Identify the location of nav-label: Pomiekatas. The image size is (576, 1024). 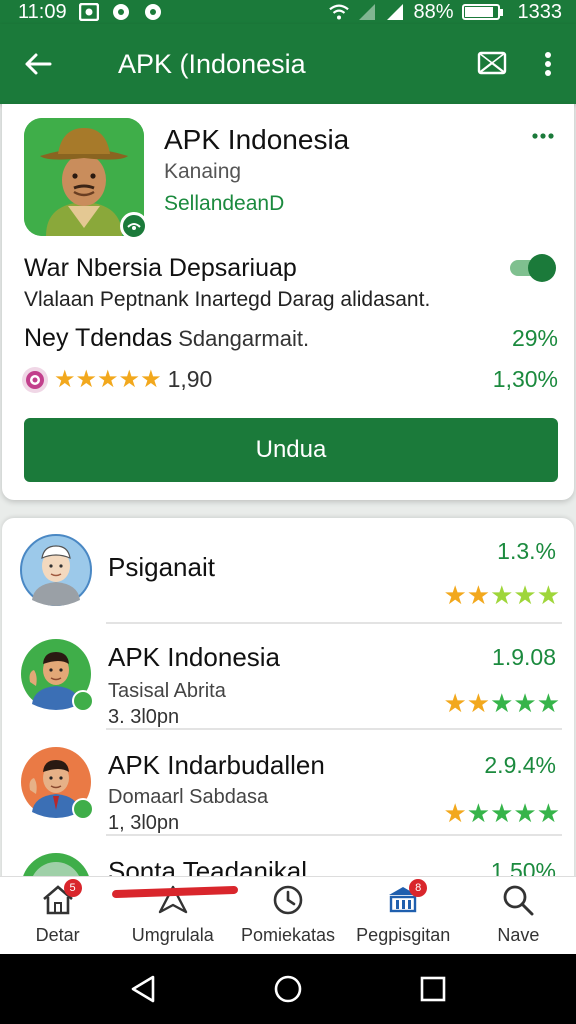
(288, 935).